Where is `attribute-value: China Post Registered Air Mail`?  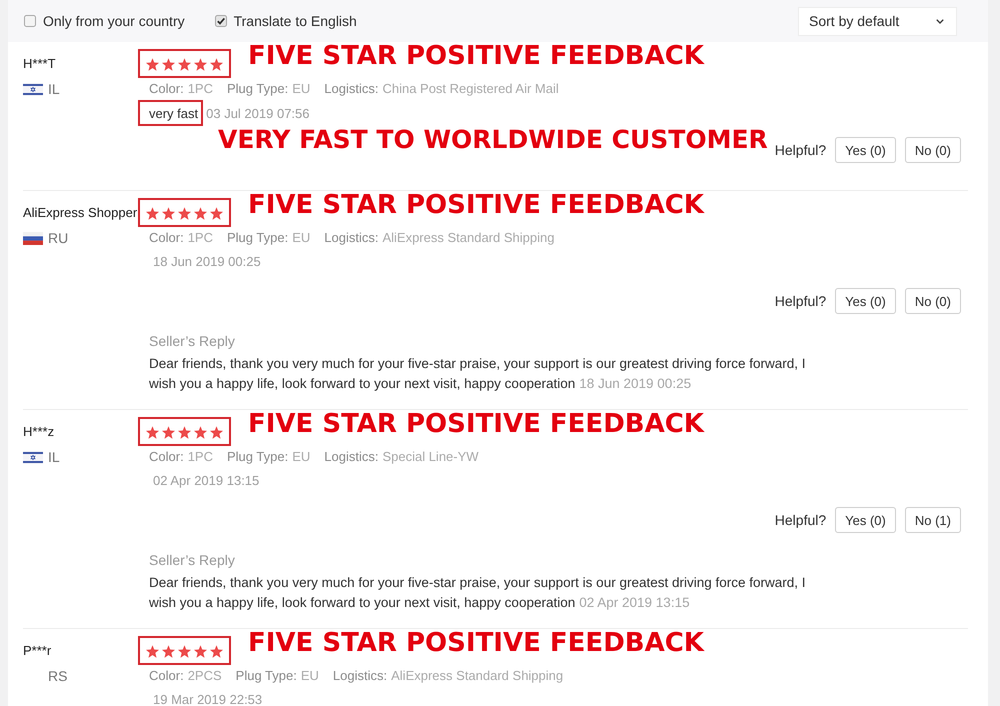
attribute-value: China Post Registered Air Mail is located at coordinates (470, 88).